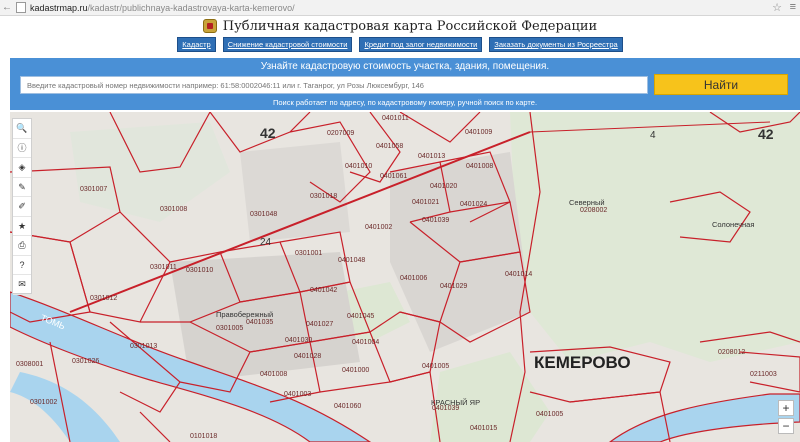 Image resolution: width=800 pixels, height=442 pixels. What do you see at coordinates (793, 7) in the screenshot?
I see `browser-menu-icon: ≡` at bounding box center [793, 7].